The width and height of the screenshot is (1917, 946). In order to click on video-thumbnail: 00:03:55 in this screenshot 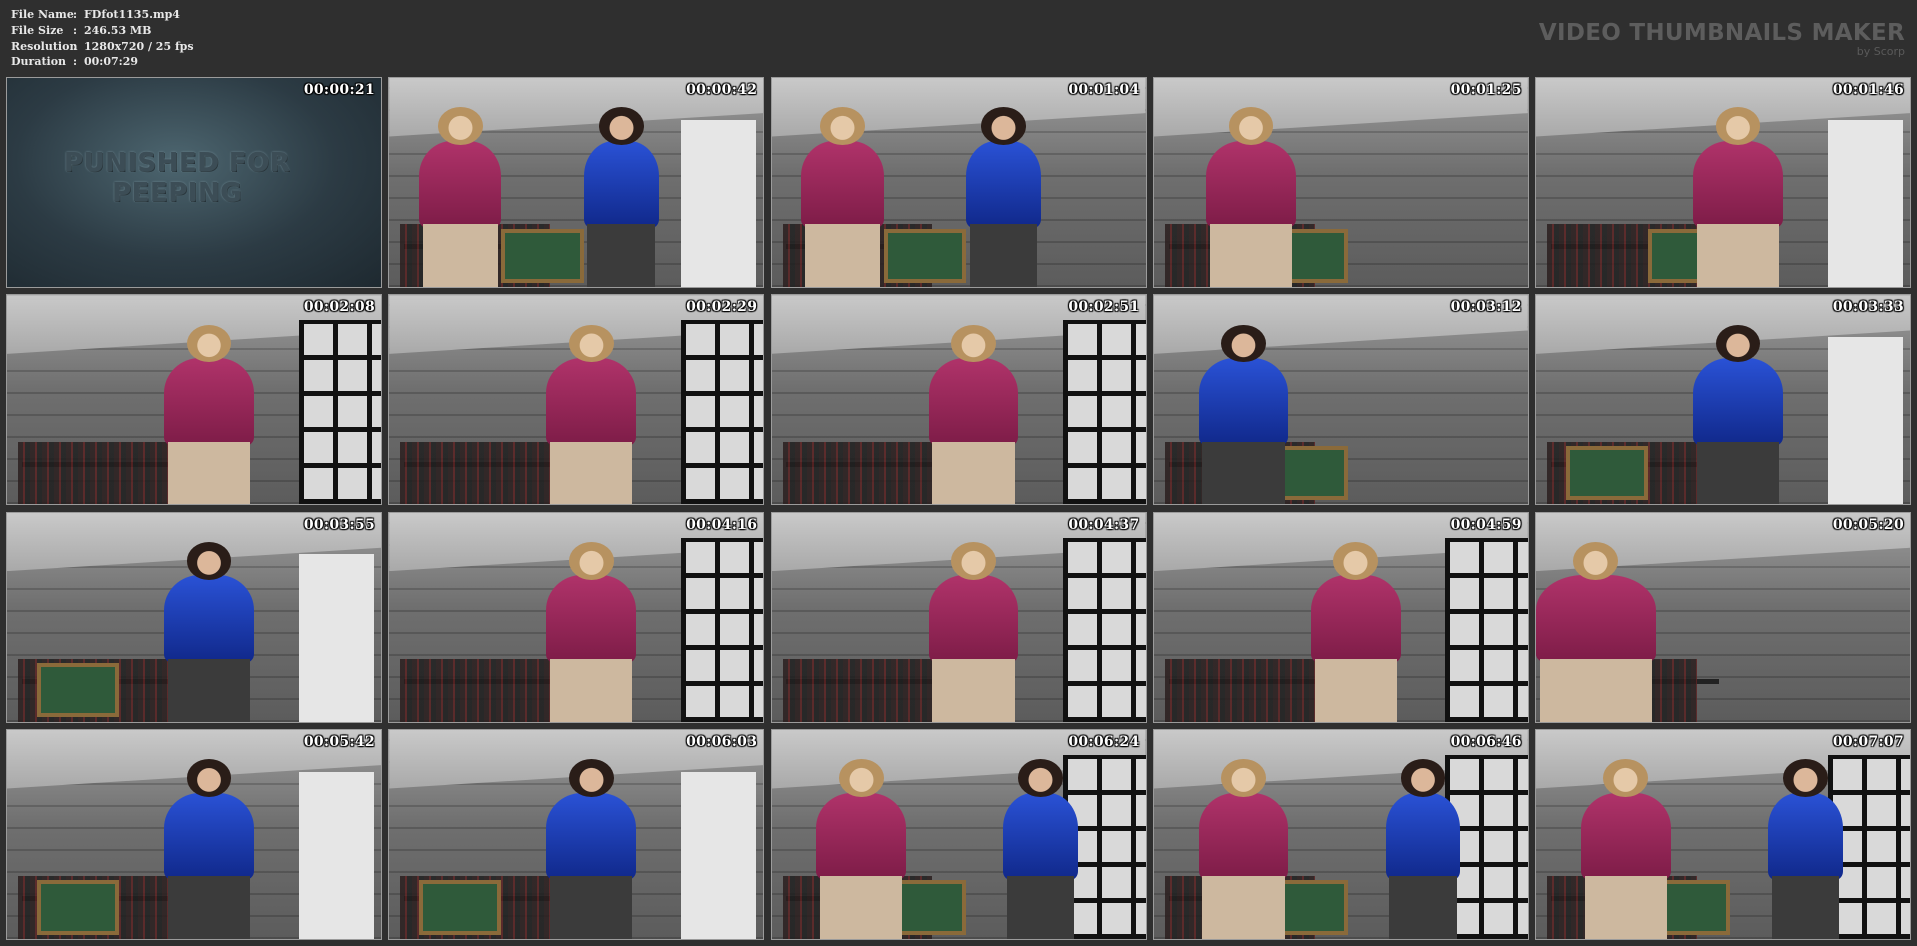, I will do `click(194, 617)`.